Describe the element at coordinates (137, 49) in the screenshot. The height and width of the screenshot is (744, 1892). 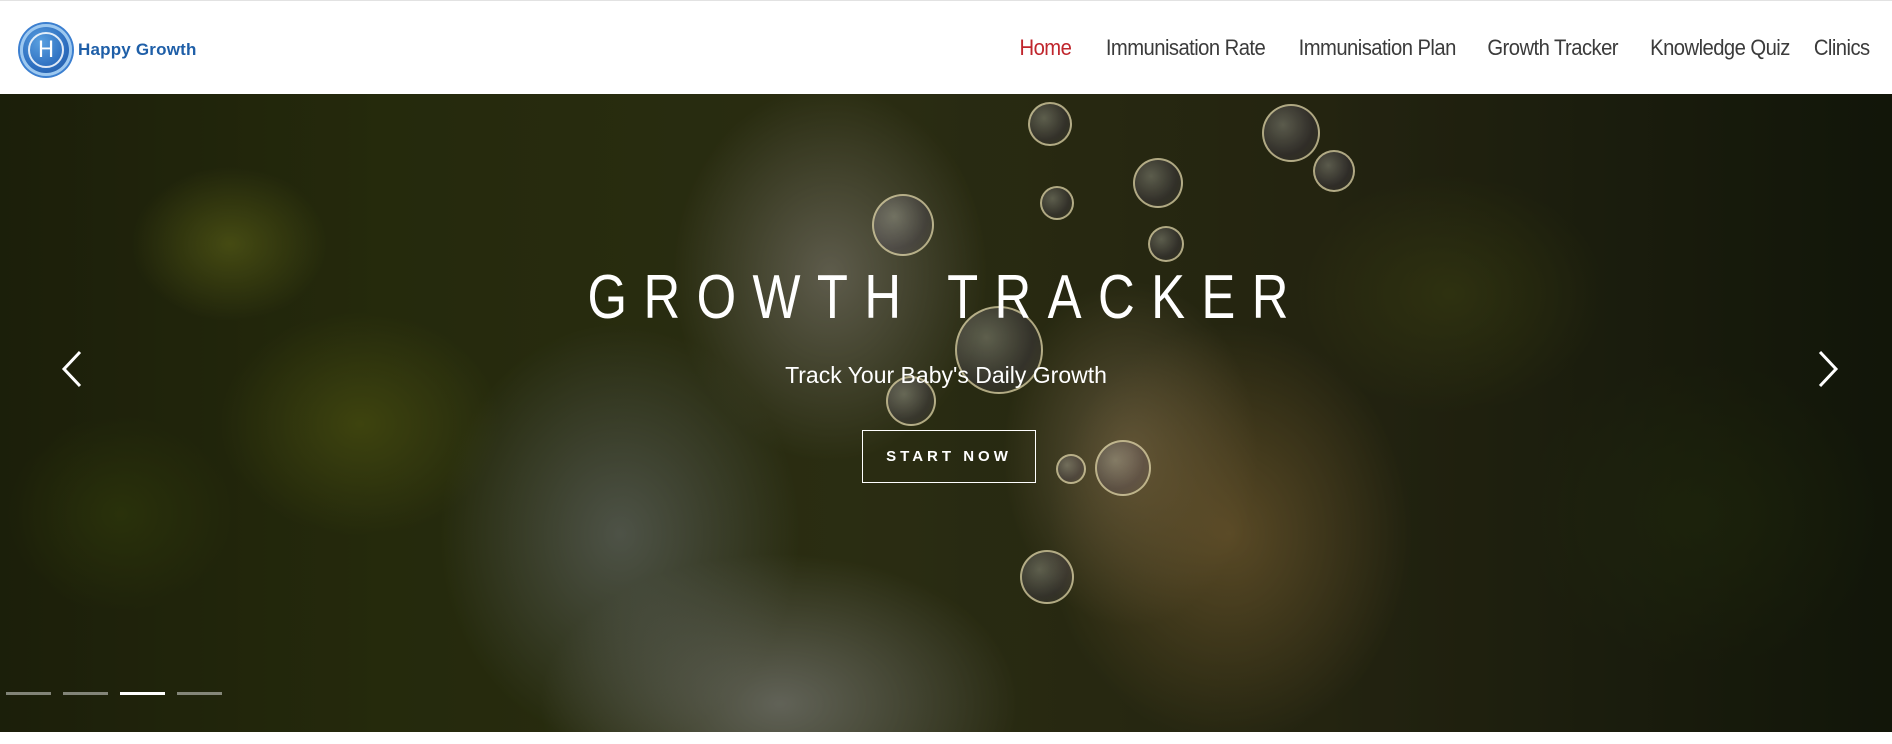
I see `brand-name: Happy Growth` at that location.